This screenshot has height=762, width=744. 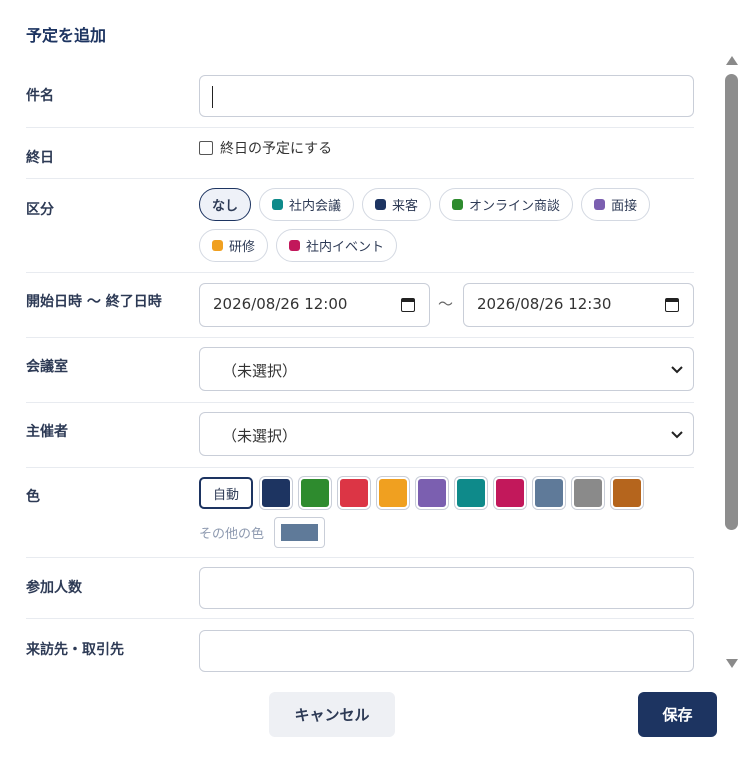 I want to click on all-day-row: 終日 終日の予定にする, so click(x=360, y=153).